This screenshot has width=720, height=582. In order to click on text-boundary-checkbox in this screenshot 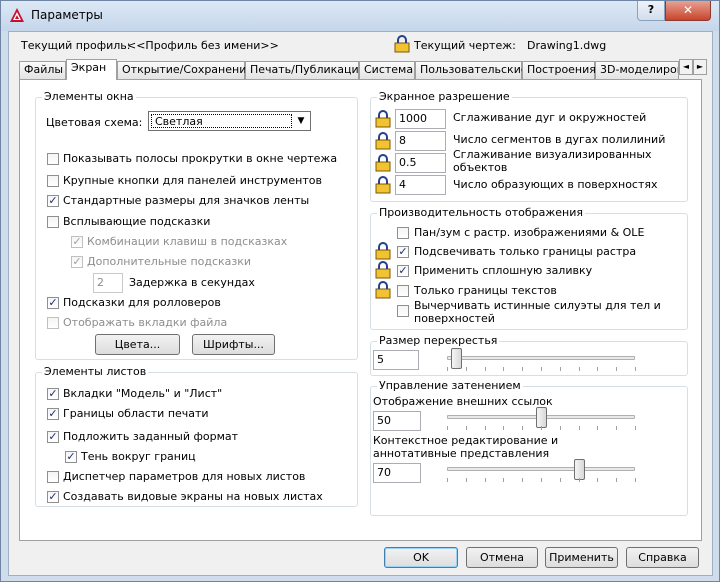, I will do `click(403, 291)`.